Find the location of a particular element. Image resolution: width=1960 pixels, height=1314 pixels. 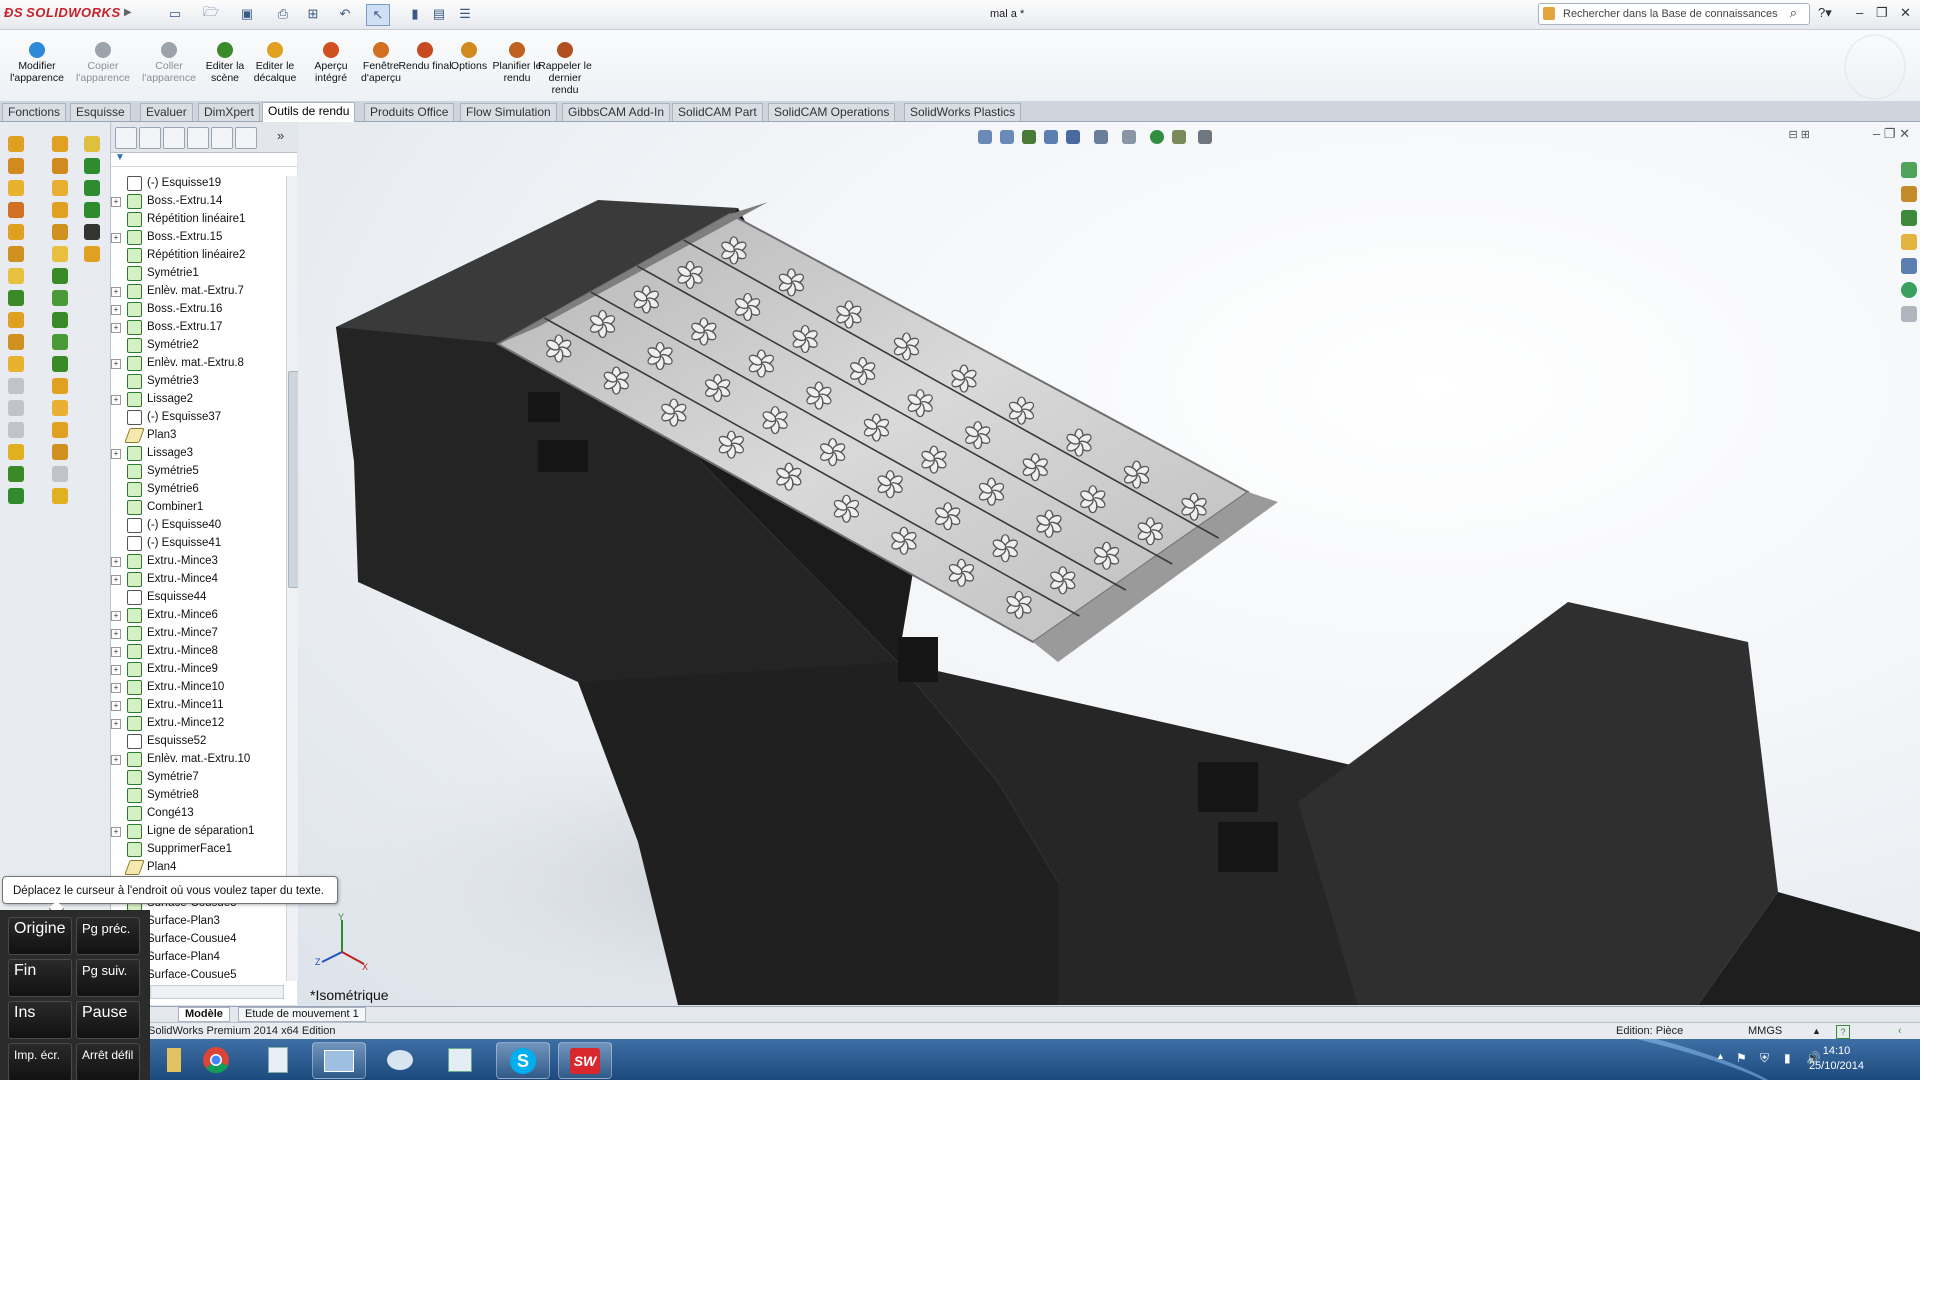

chrome-icon is located at coordinates (216, 1059).